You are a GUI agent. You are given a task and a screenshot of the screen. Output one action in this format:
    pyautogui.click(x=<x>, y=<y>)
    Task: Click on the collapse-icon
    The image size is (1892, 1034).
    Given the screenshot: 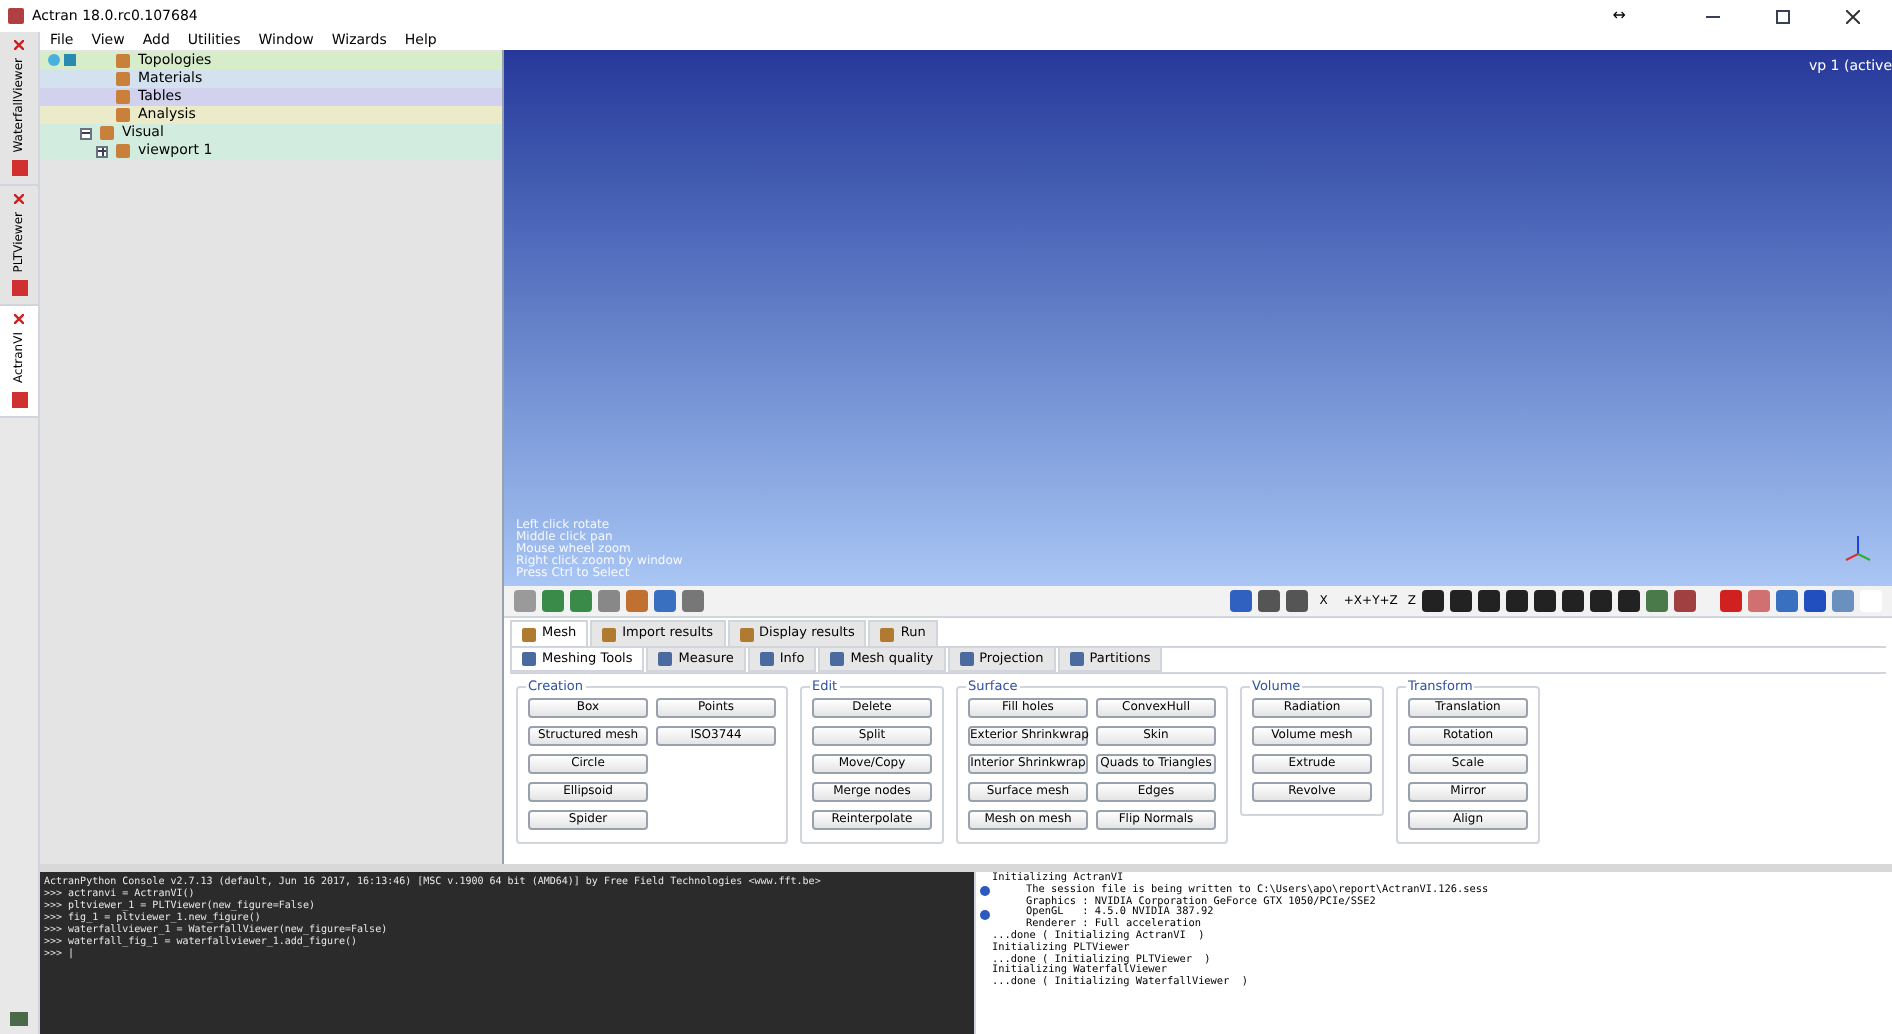 What is the action you would take?
    pyautogui.click(x=86, y=133)
    